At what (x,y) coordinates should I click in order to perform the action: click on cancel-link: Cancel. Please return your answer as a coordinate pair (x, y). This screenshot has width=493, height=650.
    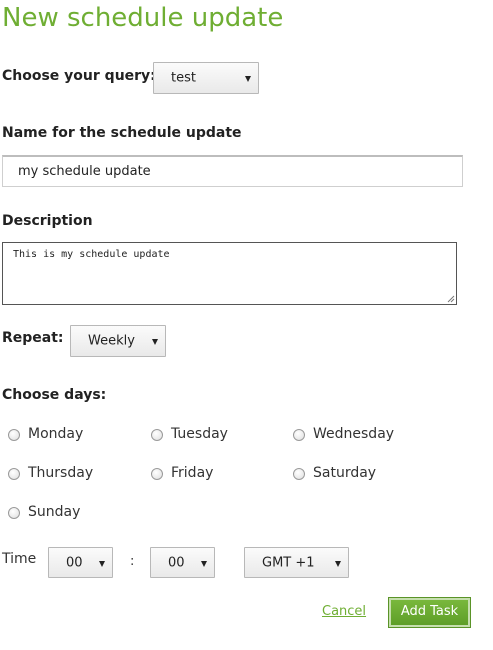
    Looking at the image, I should click on (344, 611).